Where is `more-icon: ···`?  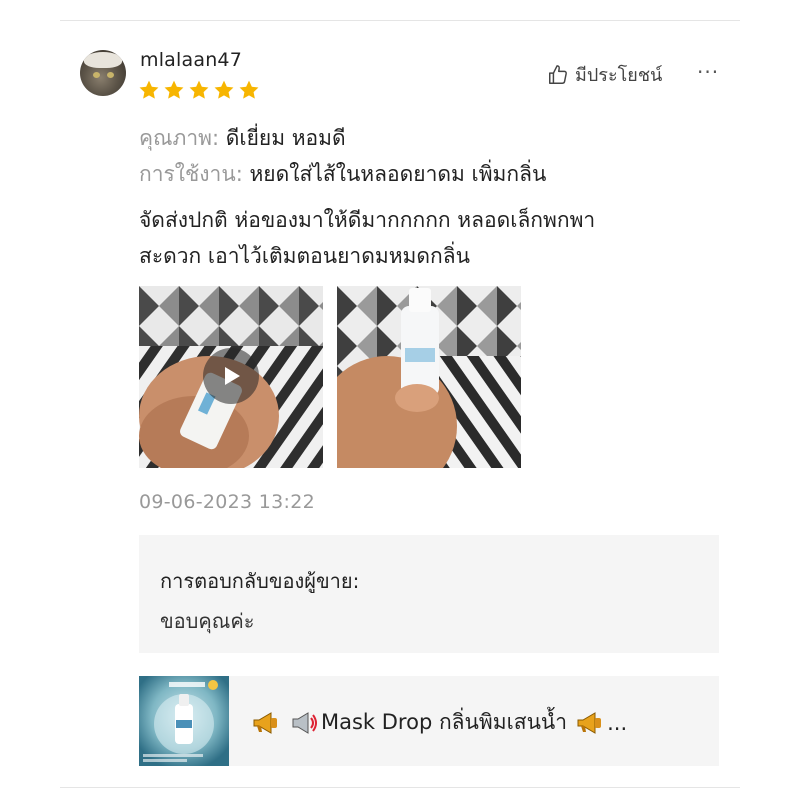
more-icon: ··· is located at coordinates (708, 72).